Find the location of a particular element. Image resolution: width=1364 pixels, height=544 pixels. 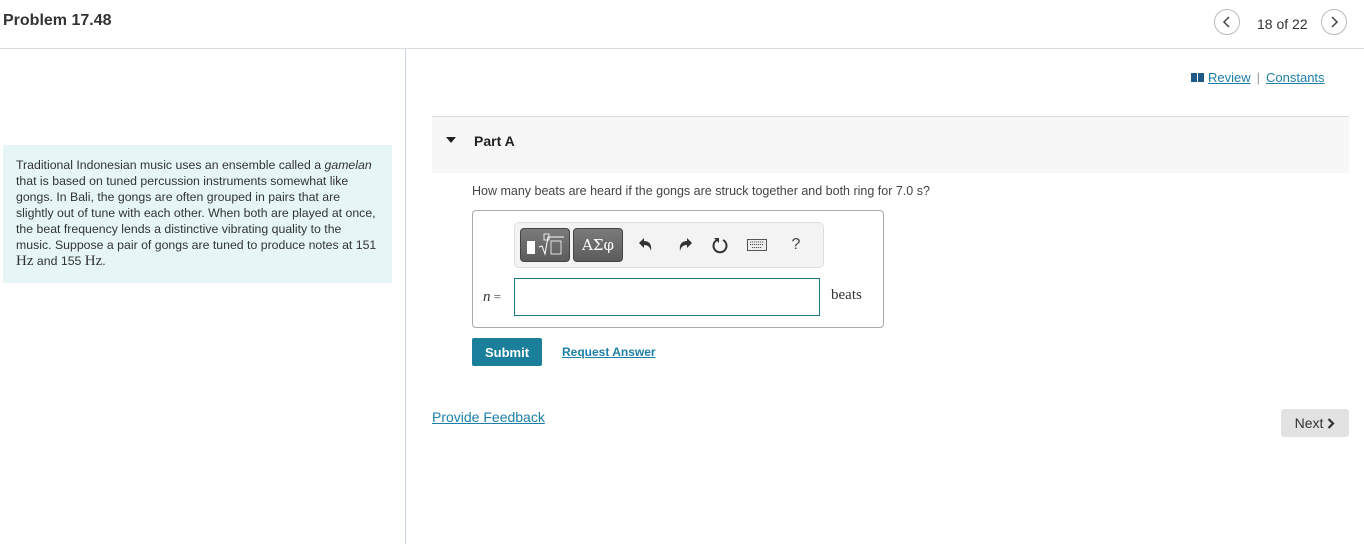

templates-icon is located at coordinates (545, 244).